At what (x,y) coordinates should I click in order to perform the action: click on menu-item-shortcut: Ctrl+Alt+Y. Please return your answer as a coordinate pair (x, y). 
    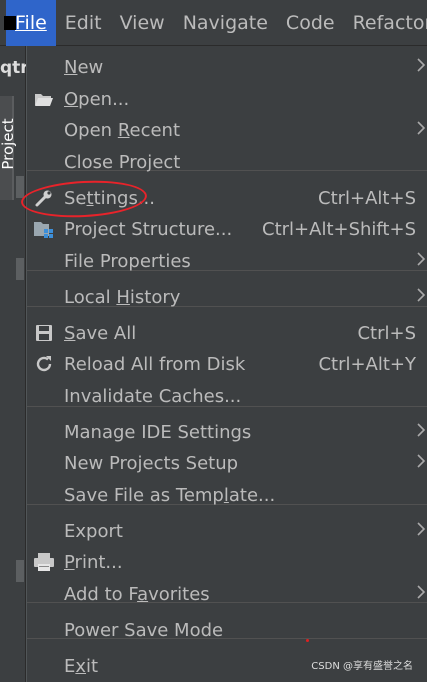
    Looking at the image, I should click on (367, 364).